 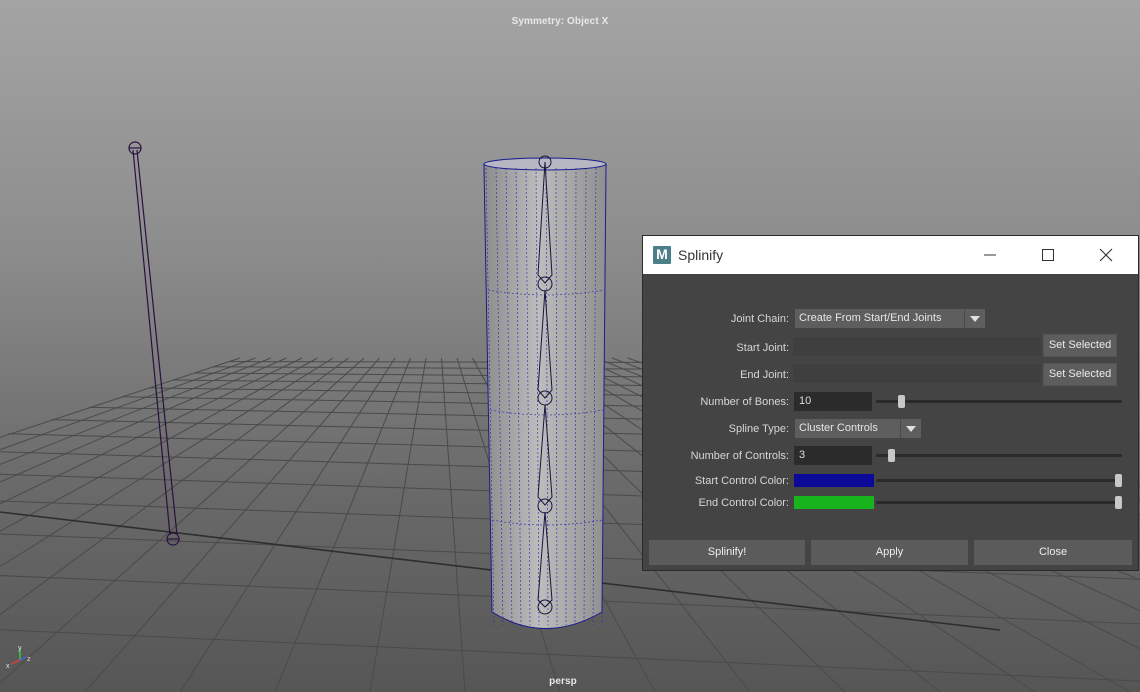 What do you see at coordinates (18, 657) in the screenshot?
I see `axis-gizmo-icon: y x z` at bounding box center [18, 657].